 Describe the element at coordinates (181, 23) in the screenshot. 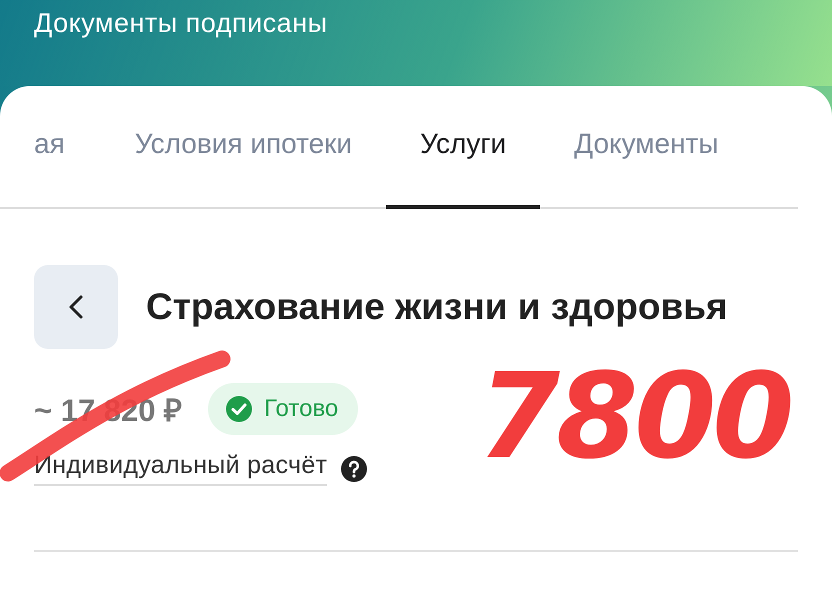

I see `header-title: Документы подписаны` at that location.